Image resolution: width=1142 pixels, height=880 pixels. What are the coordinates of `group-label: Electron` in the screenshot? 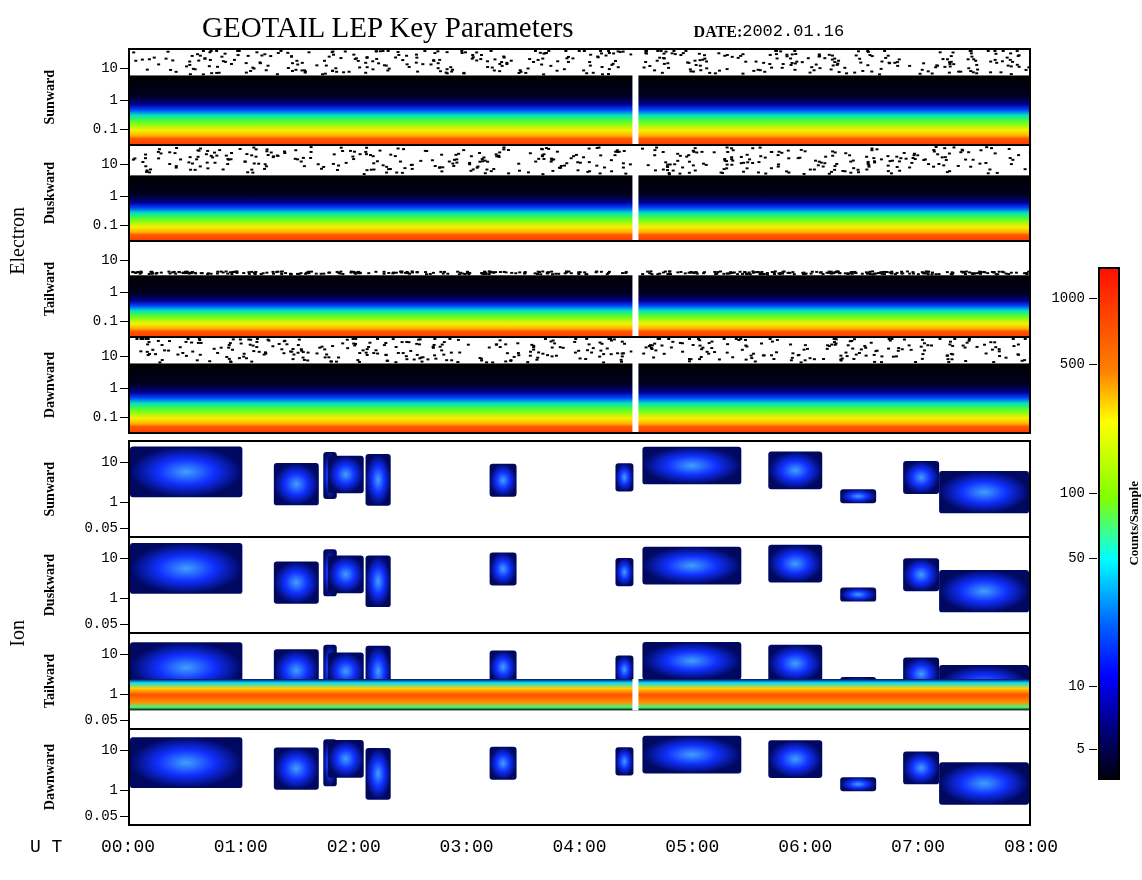 It's located at (17, 241).